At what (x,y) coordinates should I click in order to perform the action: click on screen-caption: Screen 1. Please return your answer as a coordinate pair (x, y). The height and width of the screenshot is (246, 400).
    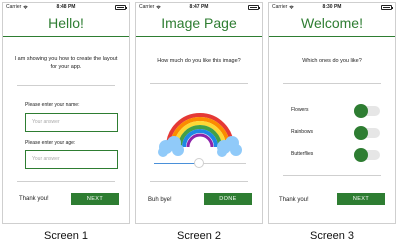
    Looking at the image, I should click on (66, 236).